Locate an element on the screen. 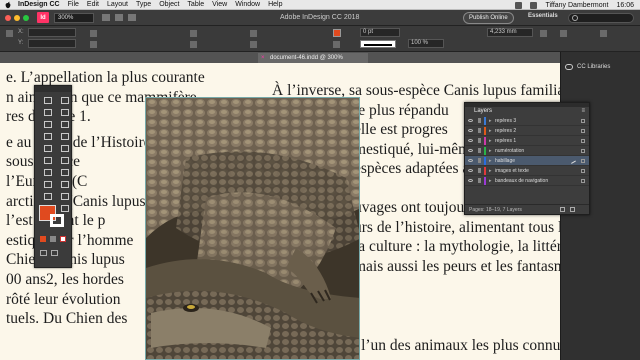  layer-row: ▸ numérotation is located at coordinates (527, 151).